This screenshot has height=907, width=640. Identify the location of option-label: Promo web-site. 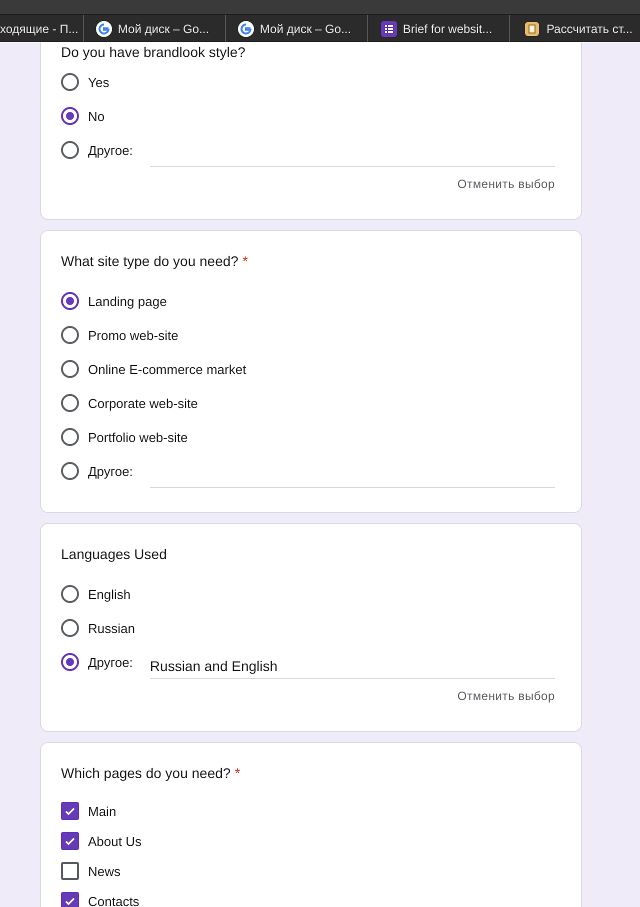
(133, 335).